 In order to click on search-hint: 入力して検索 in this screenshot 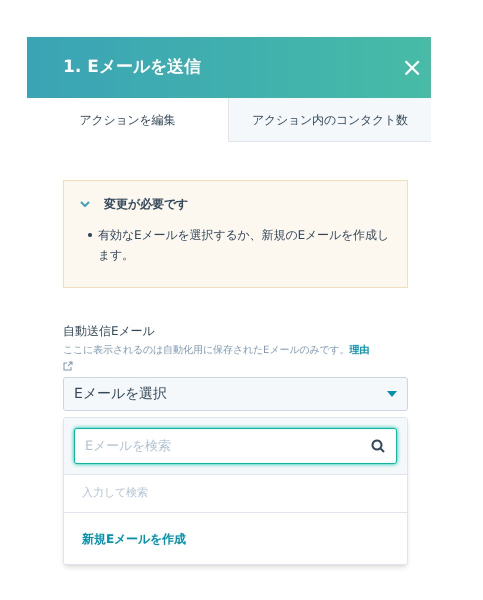, I will do `click(115, 493)`.